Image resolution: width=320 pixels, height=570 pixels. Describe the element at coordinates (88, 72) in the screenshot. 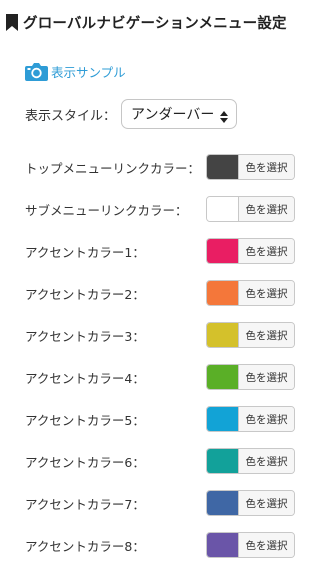

I see `display-sample-label: 表示サンプル` at that location.